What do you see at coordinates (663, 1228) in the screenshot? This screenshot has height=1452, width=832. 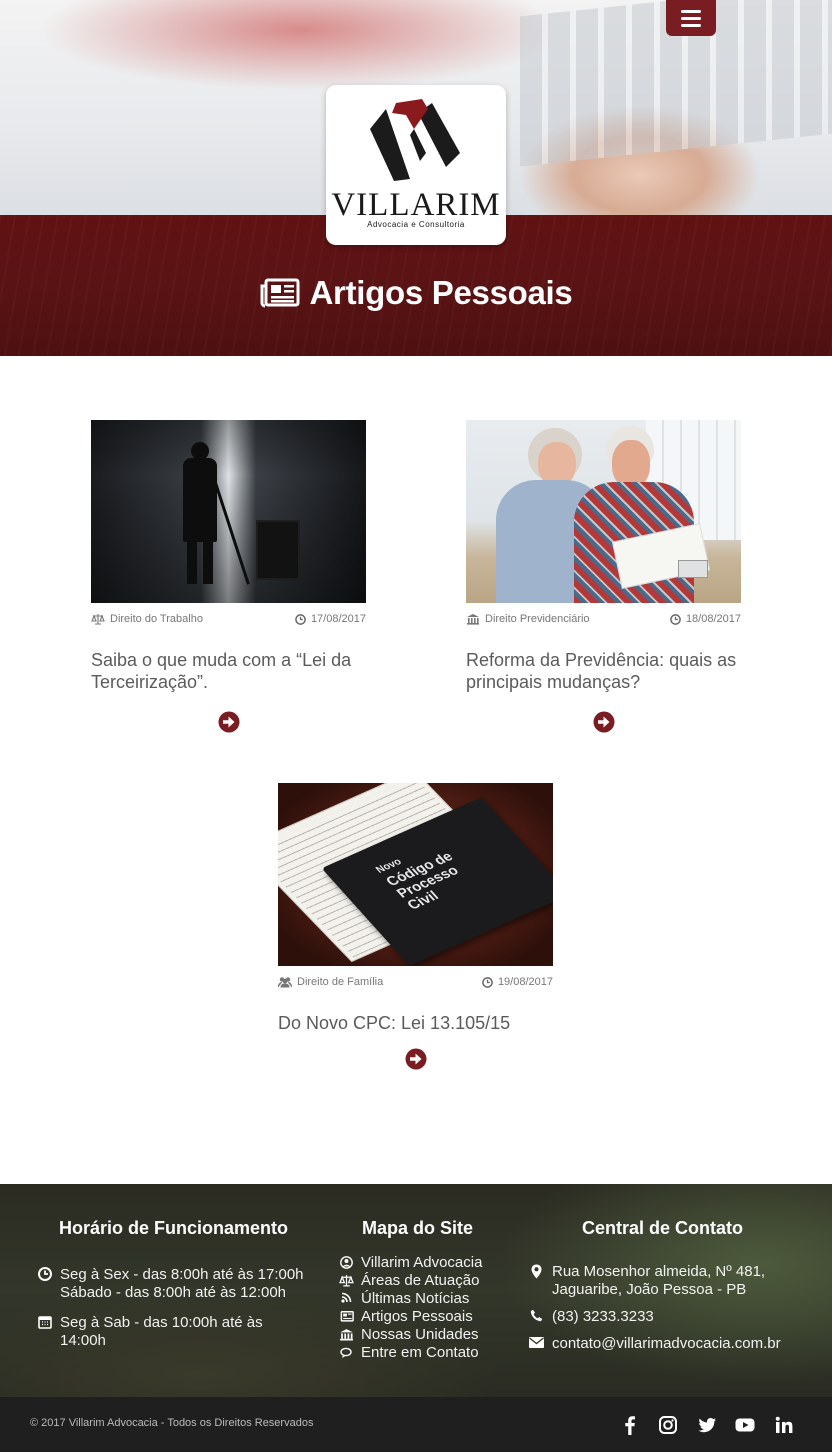 I see `footer-contact-title: Central de Contato` at bounding box center [663, 1228].